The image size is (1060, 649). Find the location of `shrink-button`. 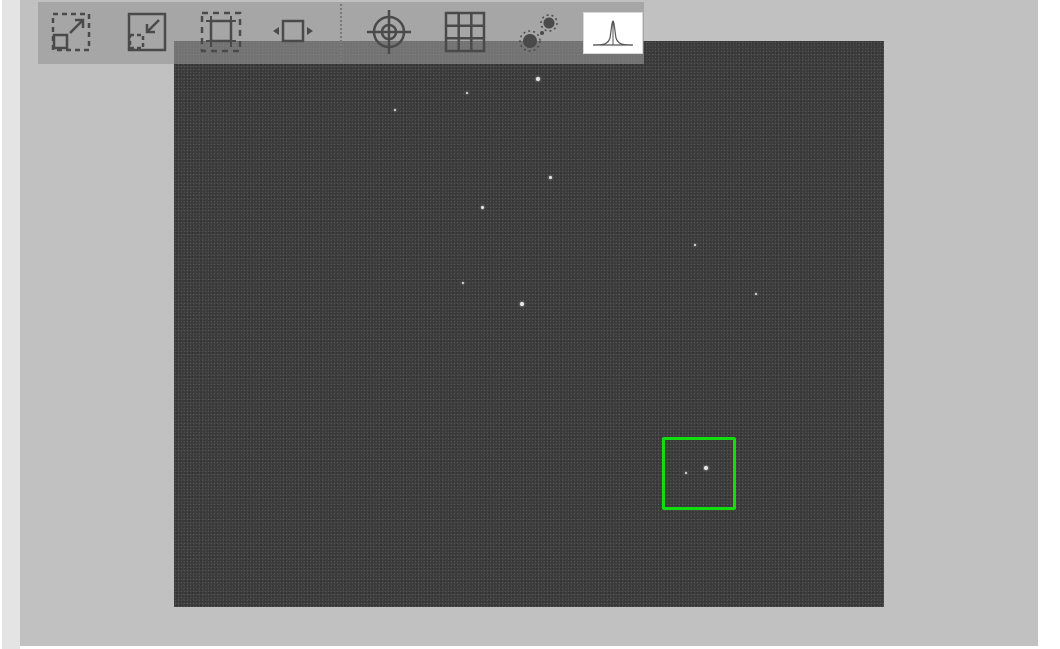

shrink-button is located at coordinates (147, 32).